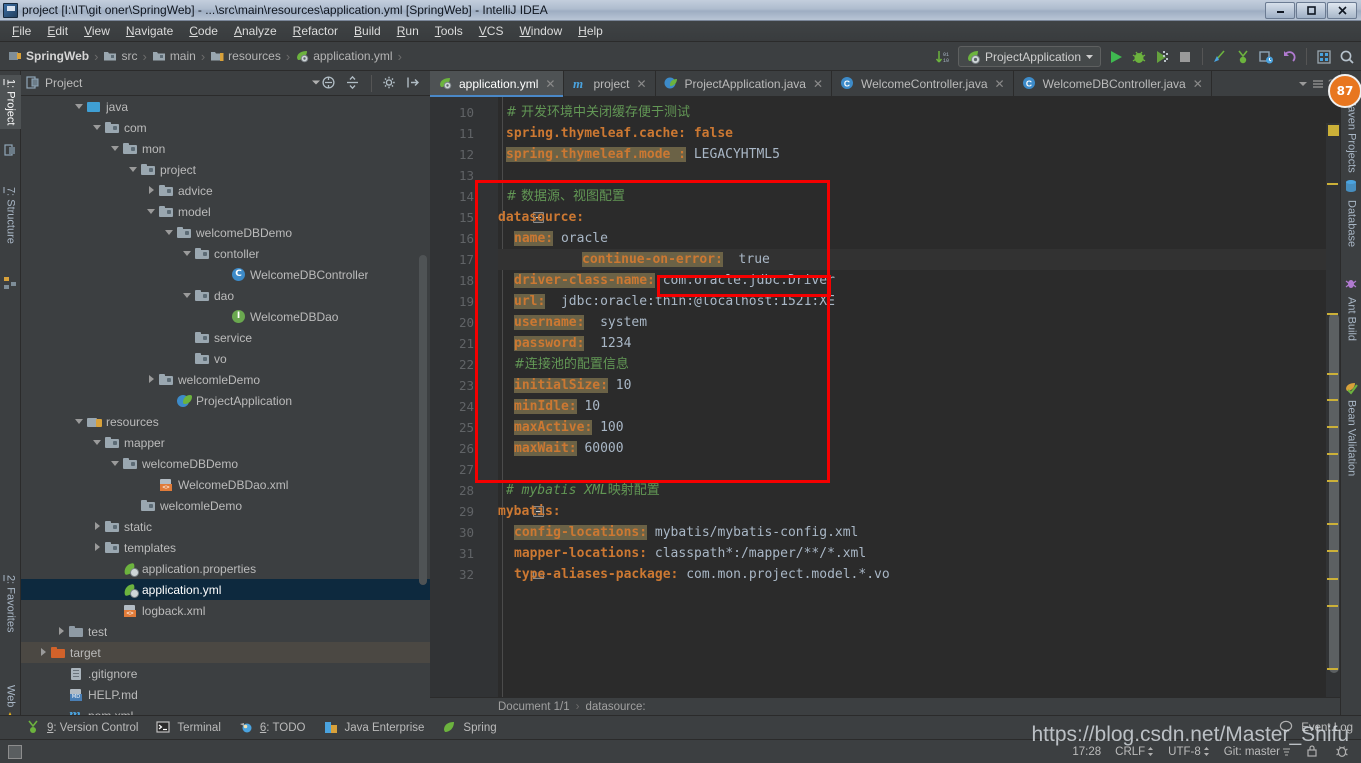  What do you see at coordinates (619, 133) in the screenshot?
I see `code-line-11: spring.thymeleaf.cache: false` at bounding box center [619, 133].